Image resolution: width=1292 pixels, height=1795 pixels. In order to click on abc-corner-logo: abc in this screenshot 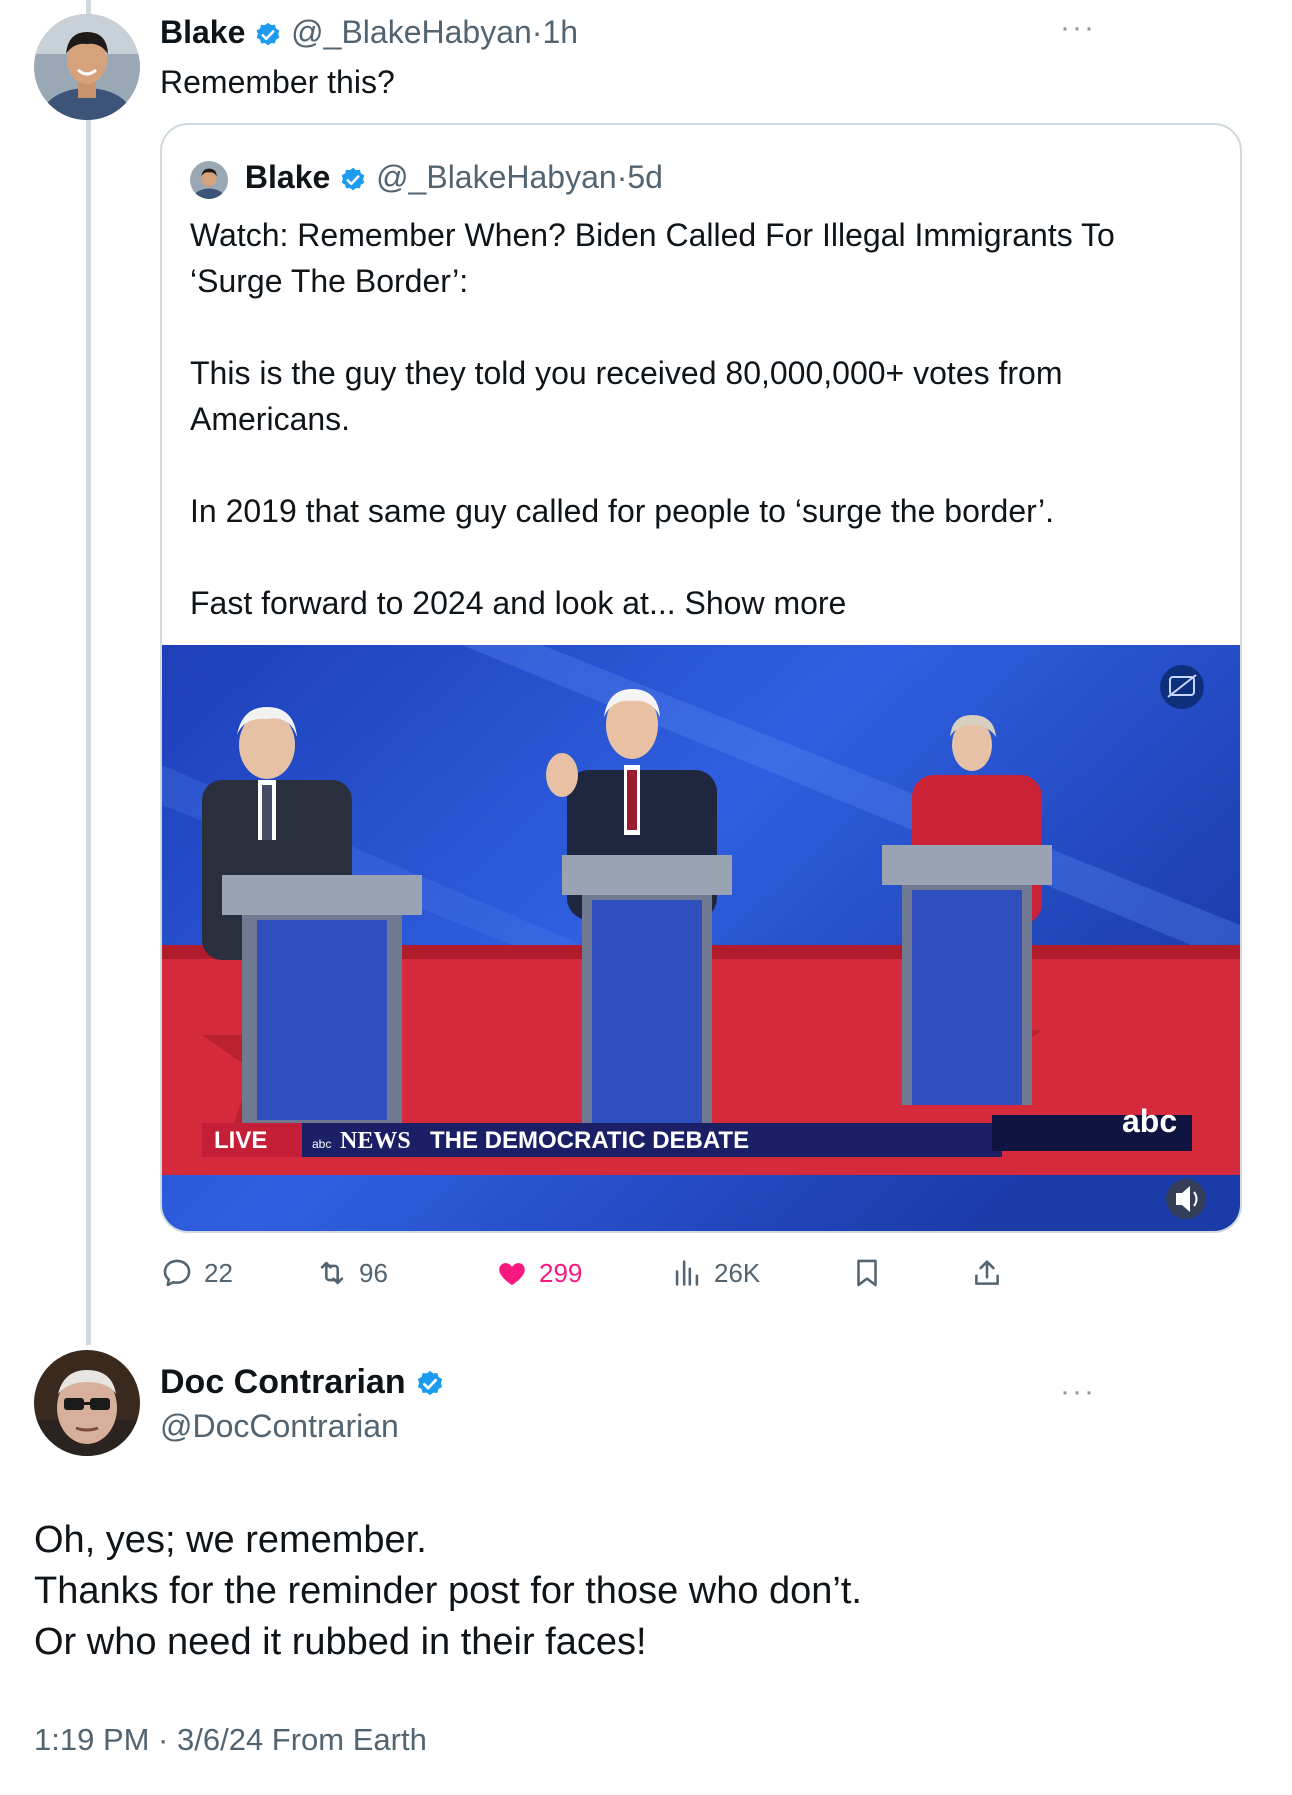, I will do `click(1149, 1121)`.